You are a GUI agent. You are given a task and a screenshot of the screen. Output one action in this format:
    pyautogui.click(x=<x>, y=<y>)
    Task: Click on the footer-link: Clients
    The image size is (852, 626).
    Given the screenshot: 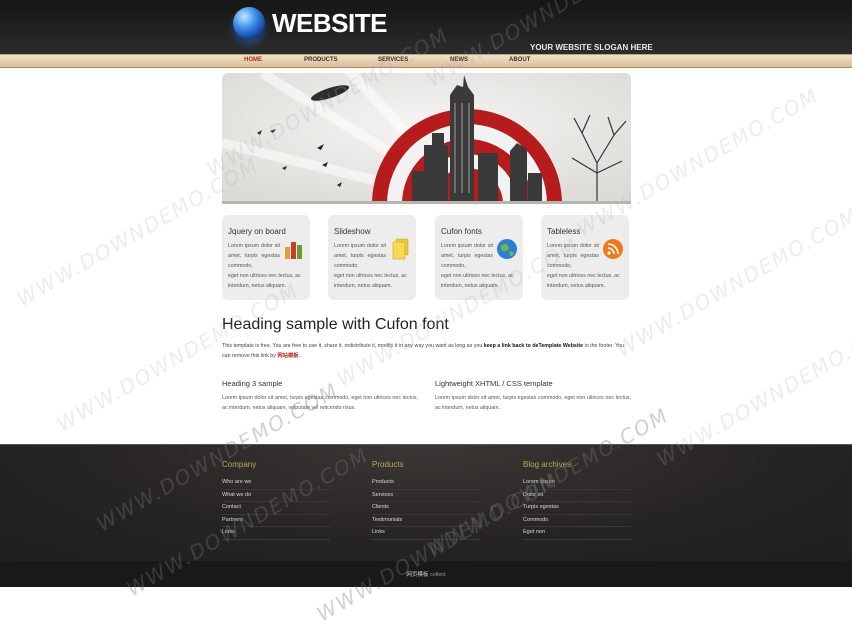 What is the action you would take?
    pyautogui.click(x=426, y=508)
    